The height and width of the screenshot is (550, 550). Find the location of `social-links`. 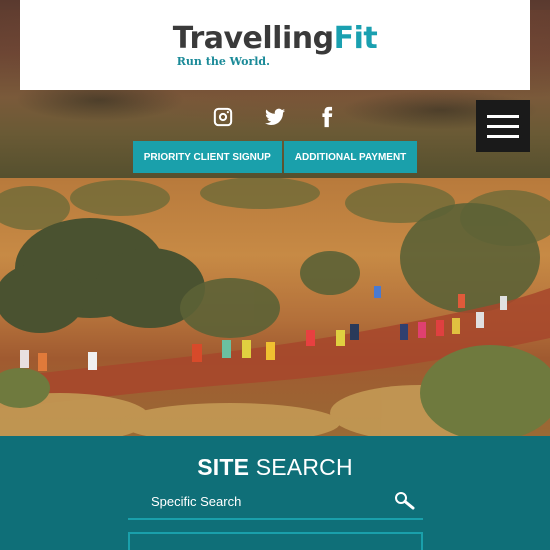

social-links is located at coordinates (275, 117).